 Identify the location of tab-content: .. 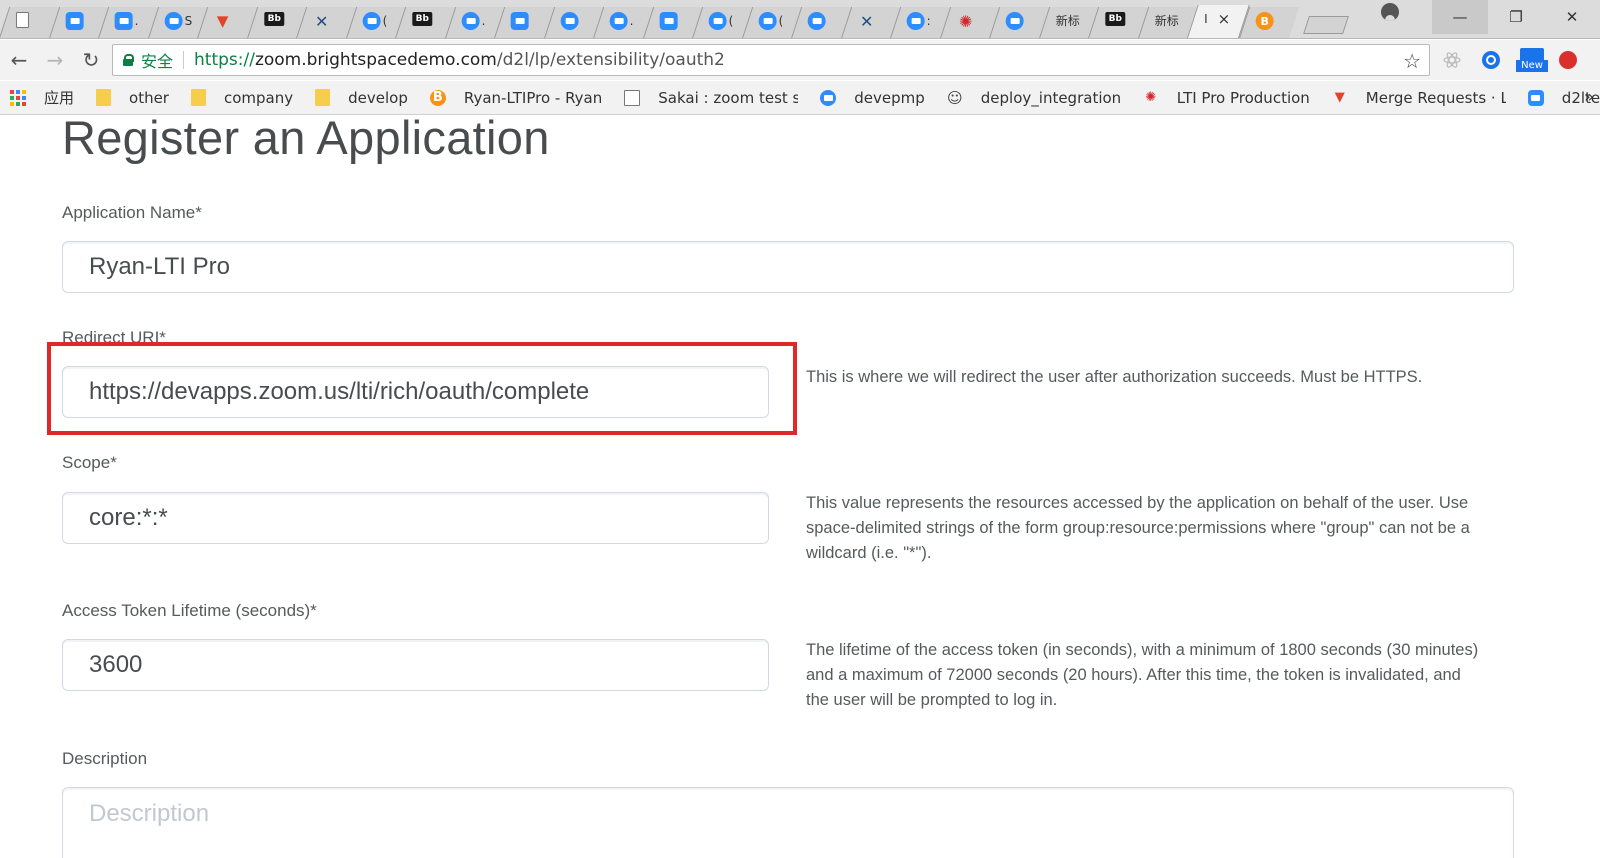
(126, 21).